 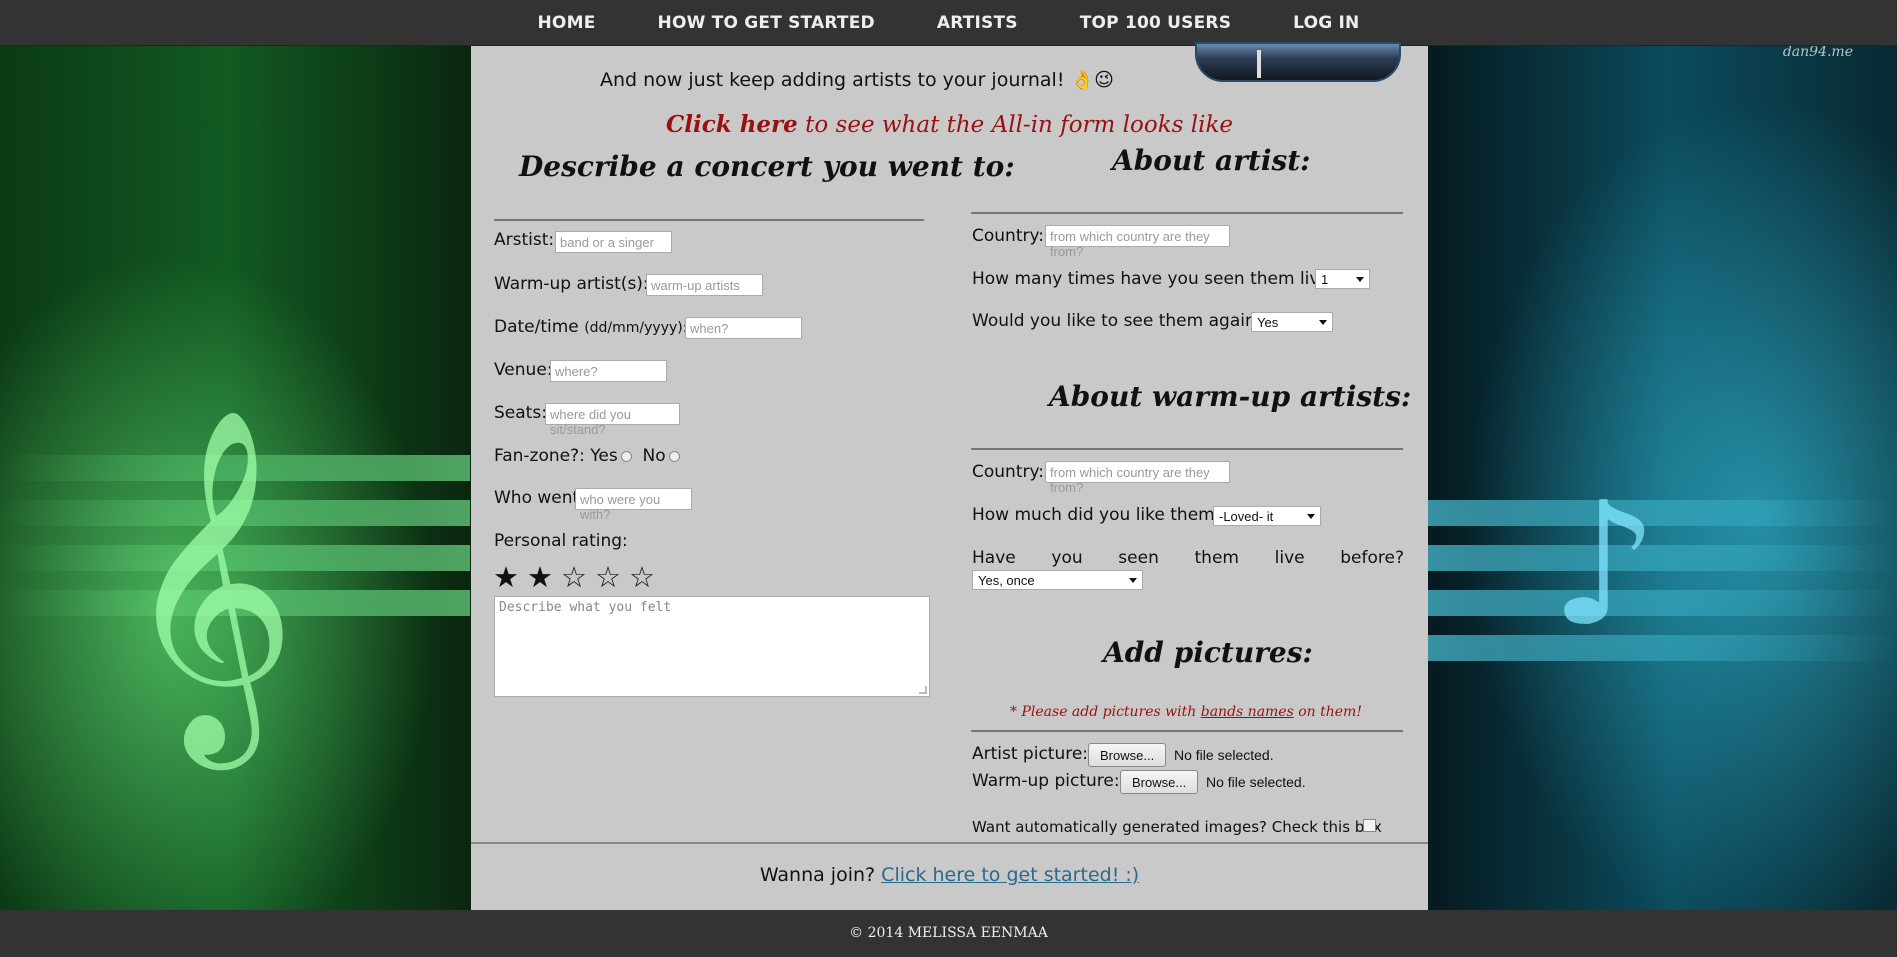 I want to click on see-again-select: Yes, so click(x=1292, y=322).